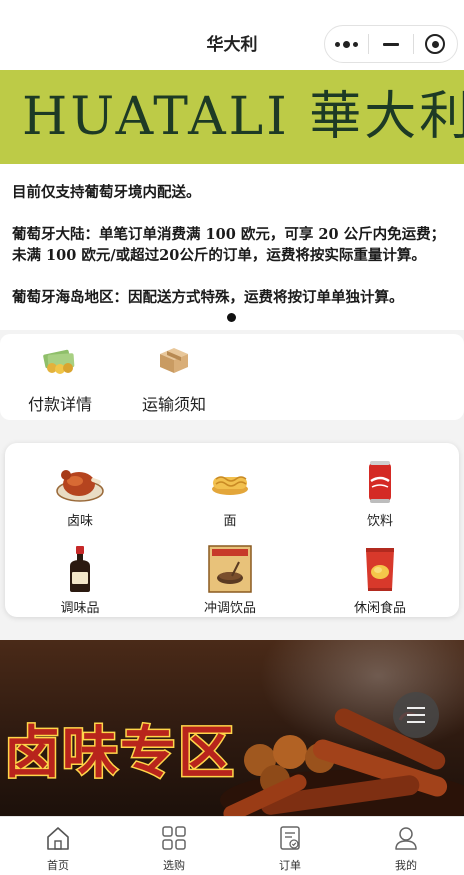 This screenshot has height=875, width=464. Describe the element at coordinates (80, 608) in the screenshot. I see `category-label: 调味品` at that location.